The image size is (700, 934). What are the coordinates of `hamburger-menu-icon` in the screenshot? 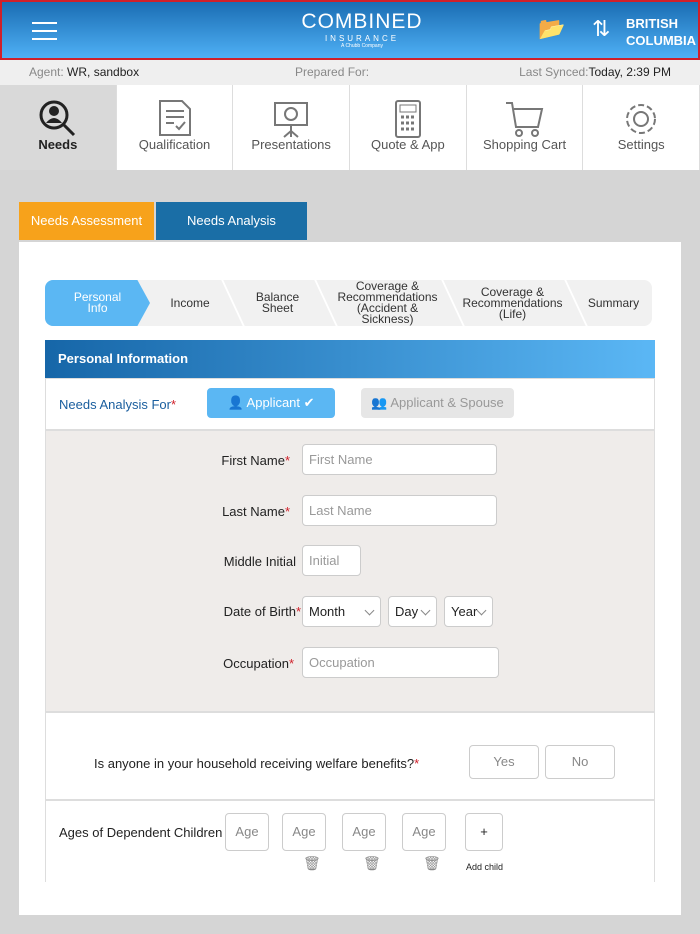 It's located at (44, 31).